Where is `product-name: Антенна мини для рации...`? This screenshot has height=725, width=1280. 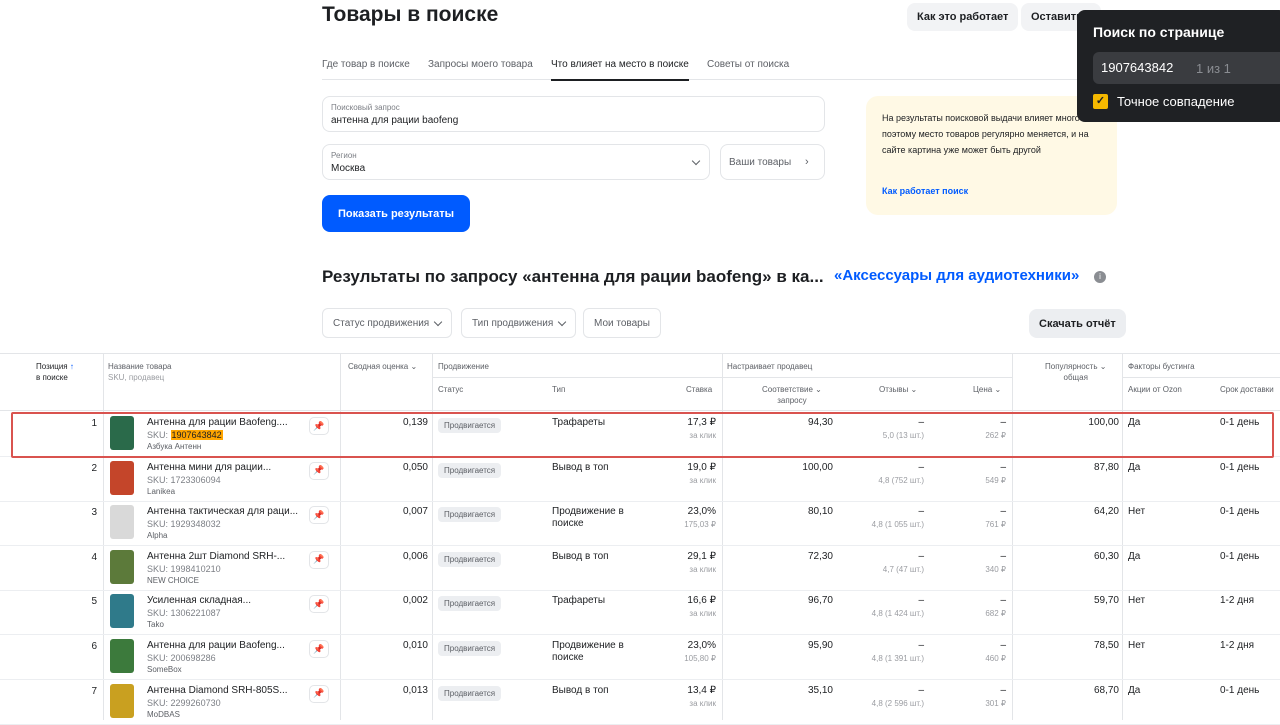 product-name: Антенна мини для рации... is located at coordinates (224, 468).